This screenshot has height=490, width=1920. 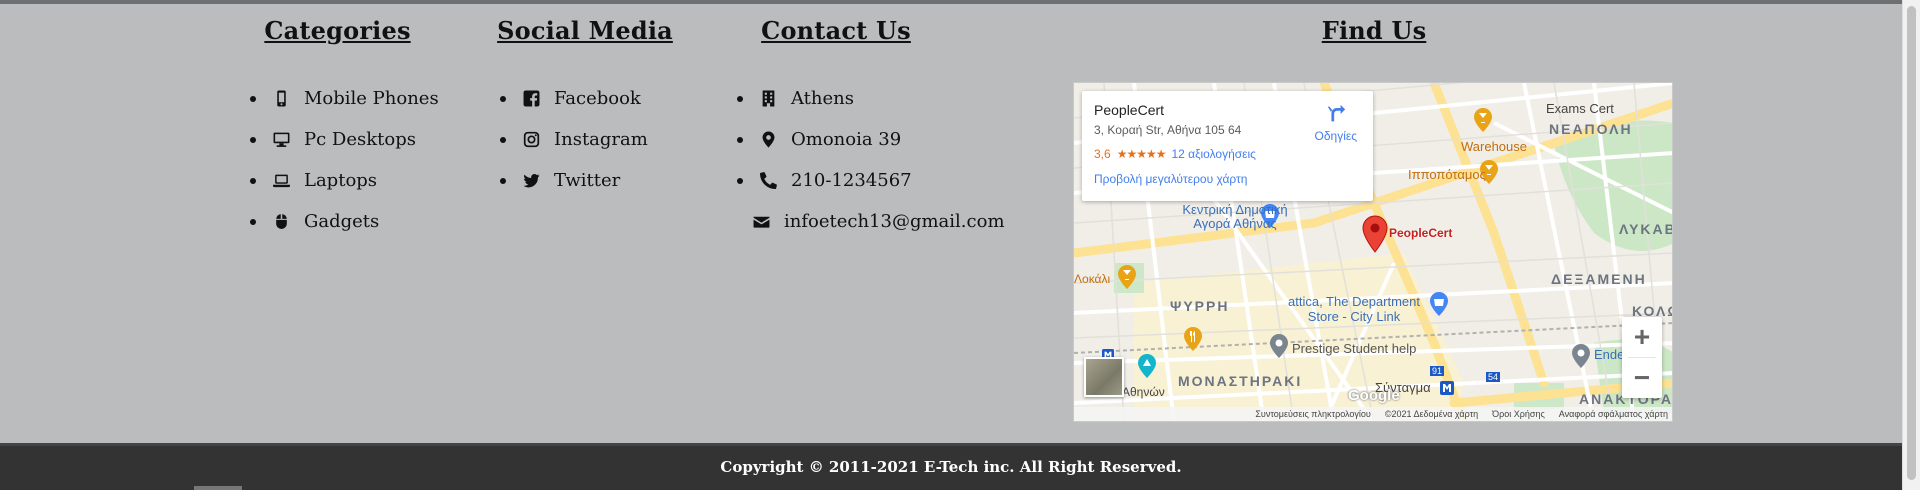 What do you see at coordinates (1439, 304) in the screenshot?
I see `shopping-marker-icon` at bounding box center [1439, 304].